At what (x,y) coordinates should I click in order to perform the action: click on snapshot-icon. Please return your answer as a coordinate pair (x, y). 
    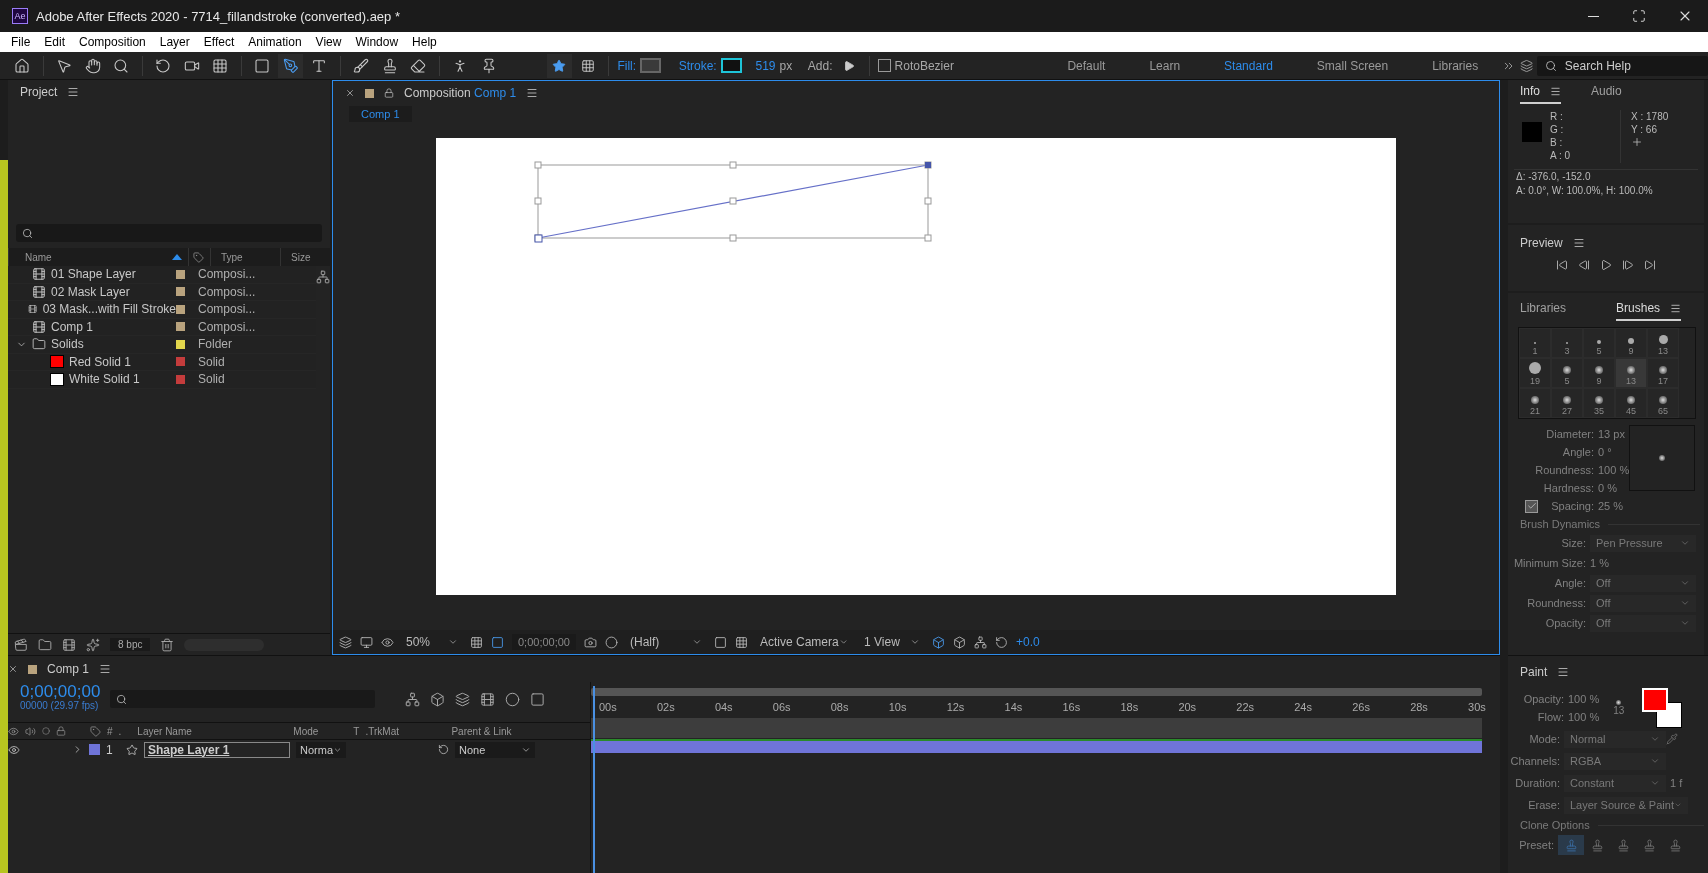
    Looking at the image, I should click on (590, 642).